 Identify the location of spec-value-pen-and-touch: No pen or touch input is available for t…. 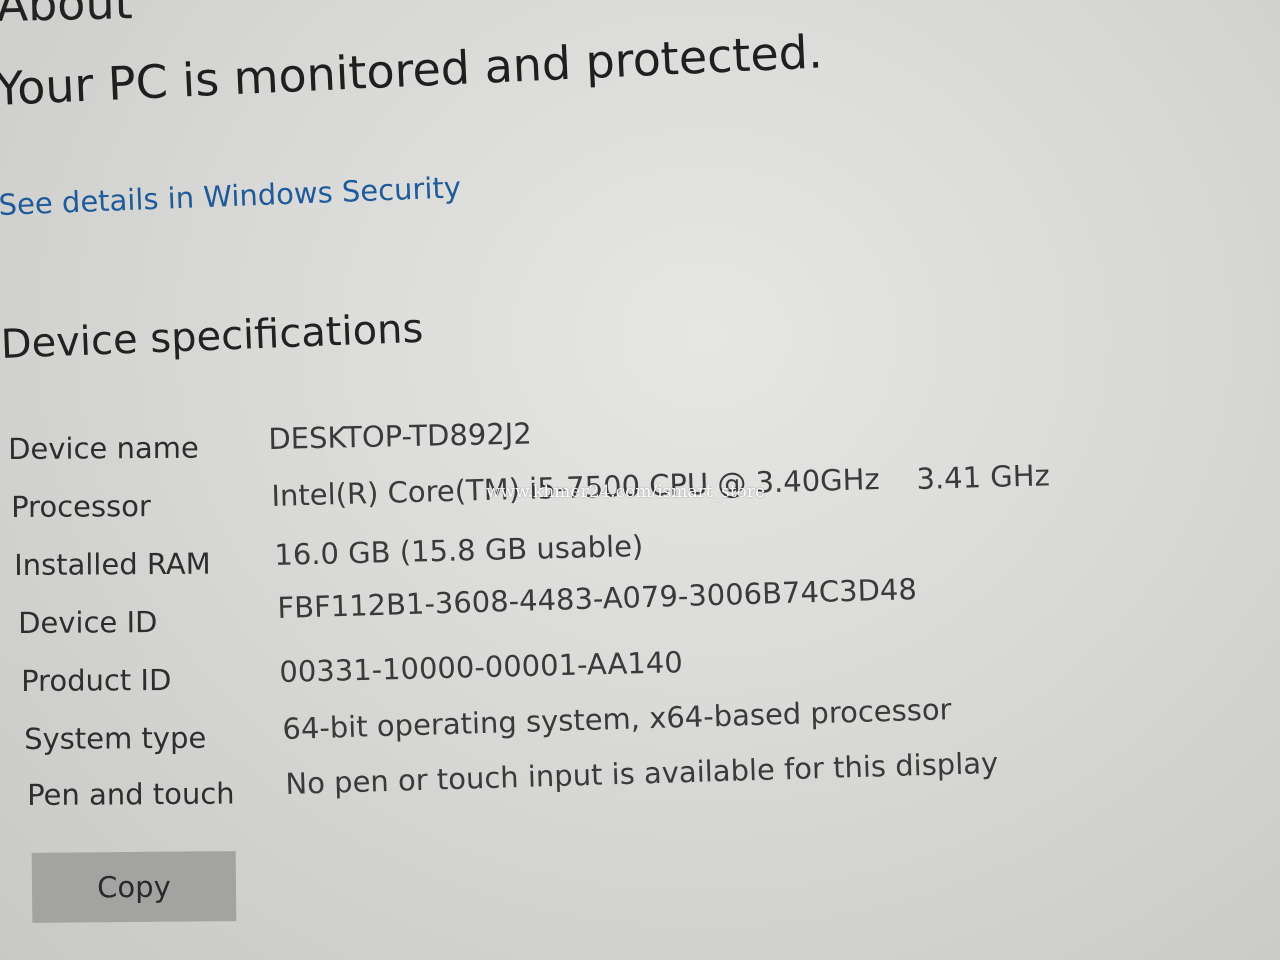
(642, 773).